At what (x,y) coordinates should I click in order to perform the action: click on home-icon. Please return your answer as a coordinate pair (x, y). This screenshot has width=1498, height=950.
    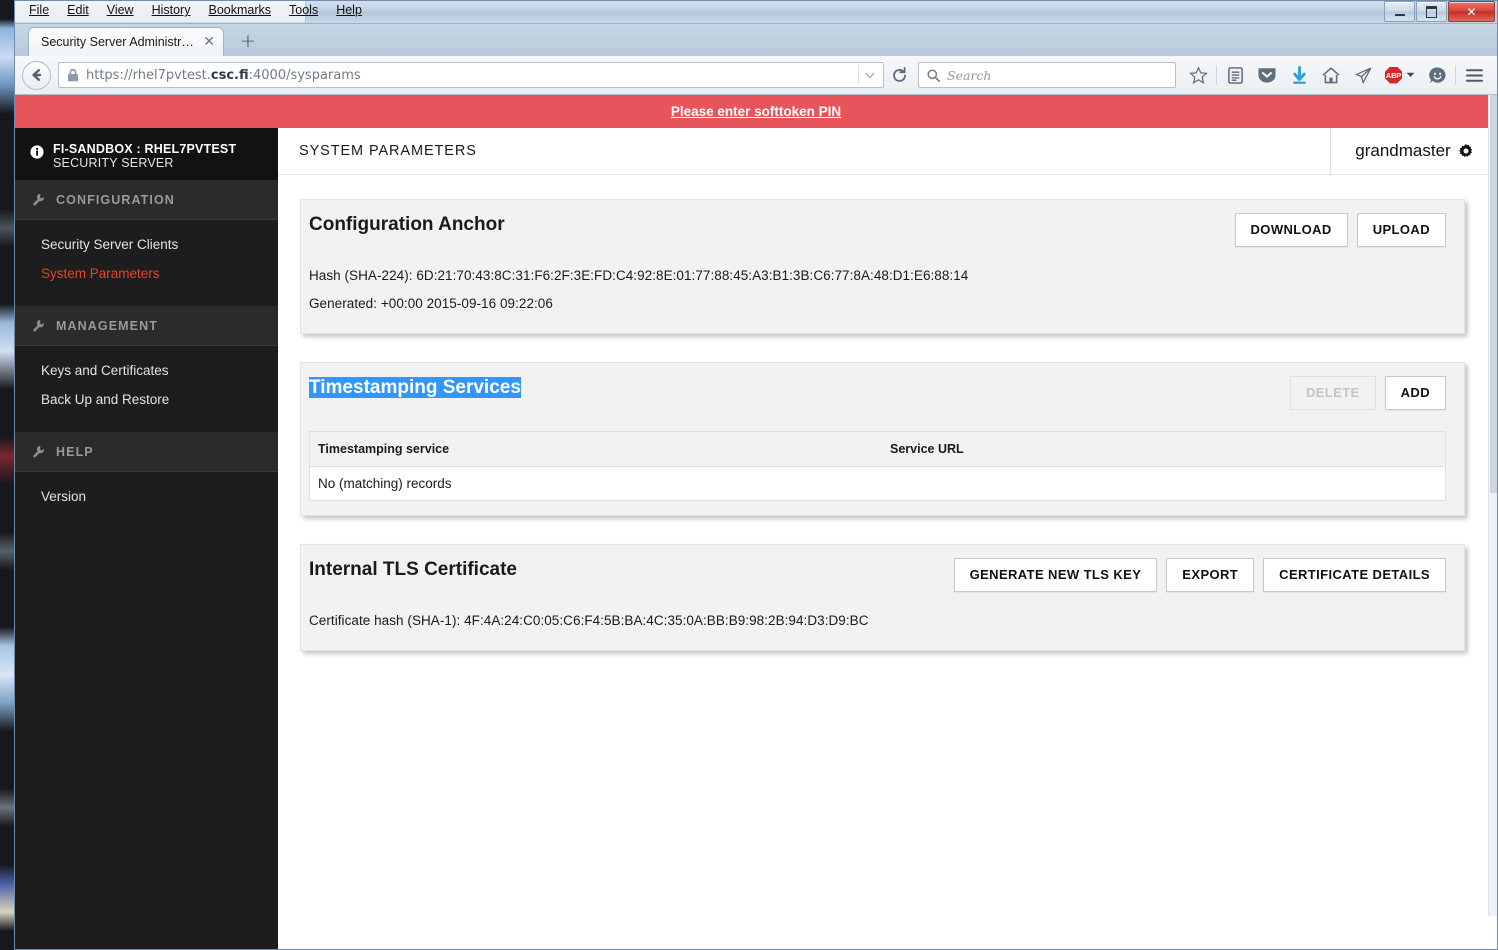
    Looking at the image, I should click on (1331, 75).